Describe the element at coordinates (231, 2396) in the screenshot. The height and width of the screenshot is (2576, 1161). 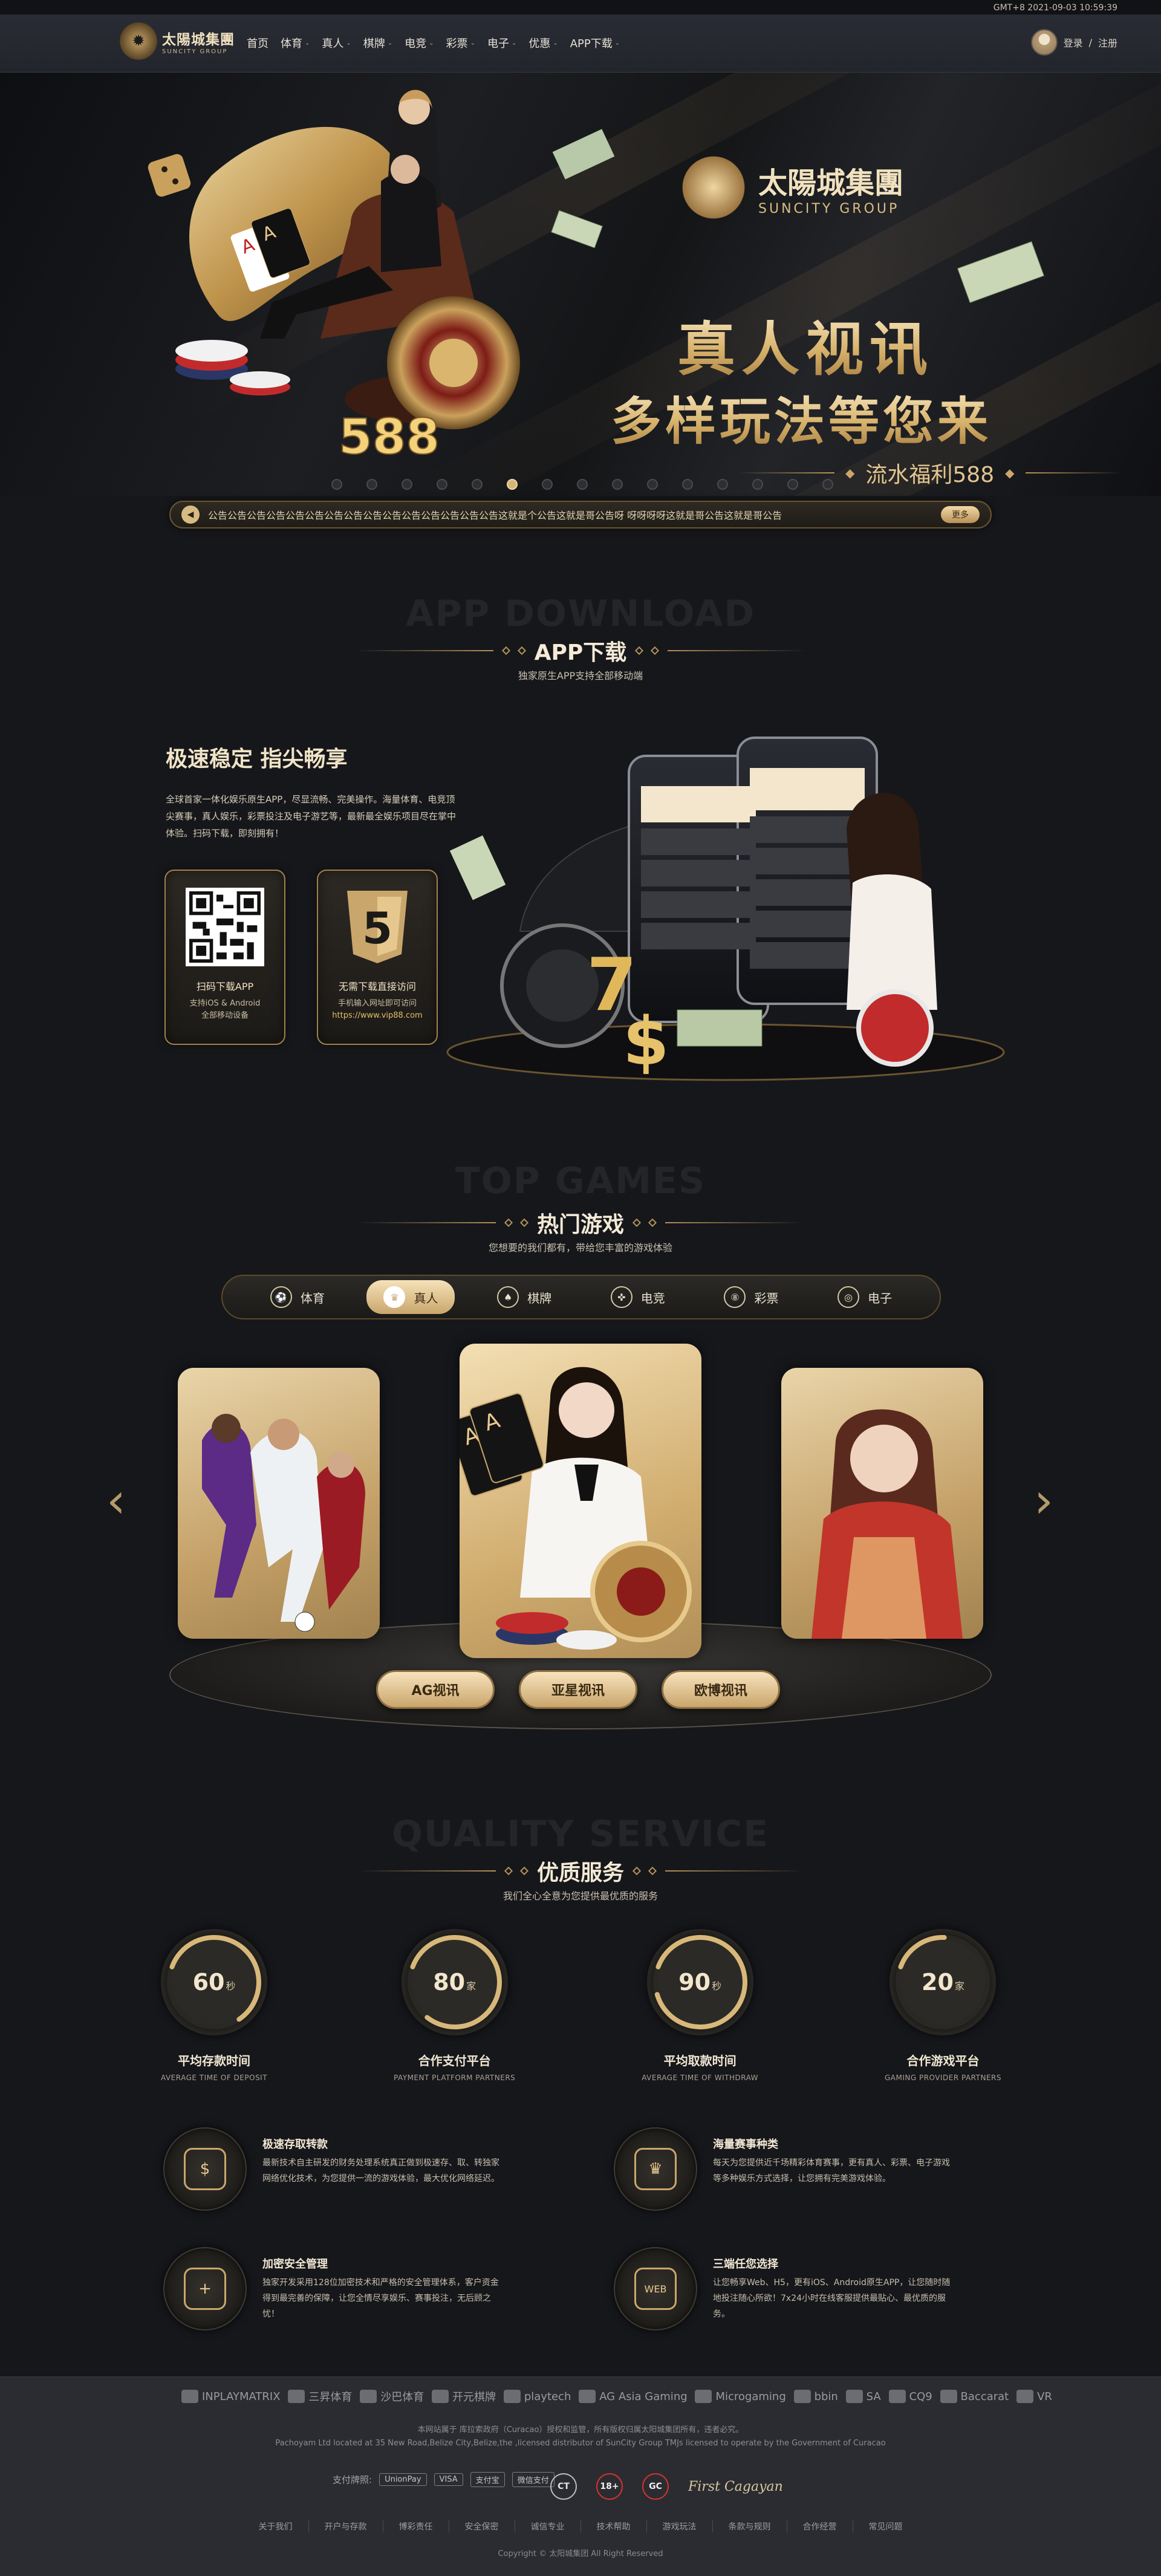
I see `partner-logo: INPLAYMATRIX` at that location.